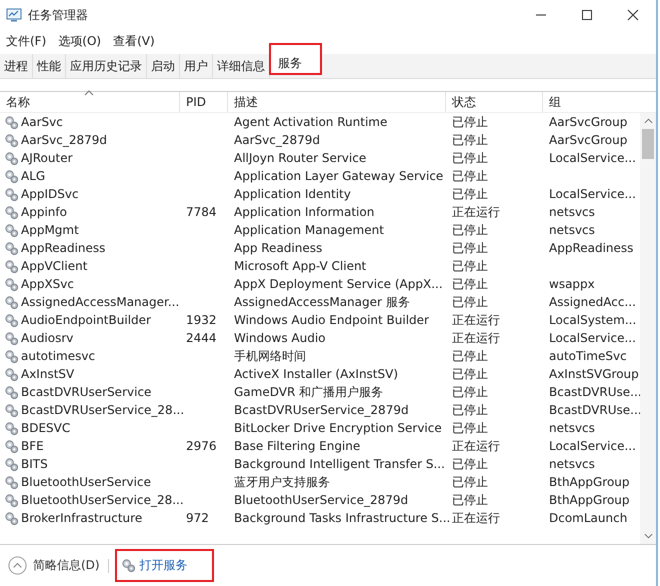 The height and width of the screenshot is (586, 660). Describe the element at coordinates (338, 176) in the screenshot. I see `table-cell-text: Application Layer Gateway Service` at that location.